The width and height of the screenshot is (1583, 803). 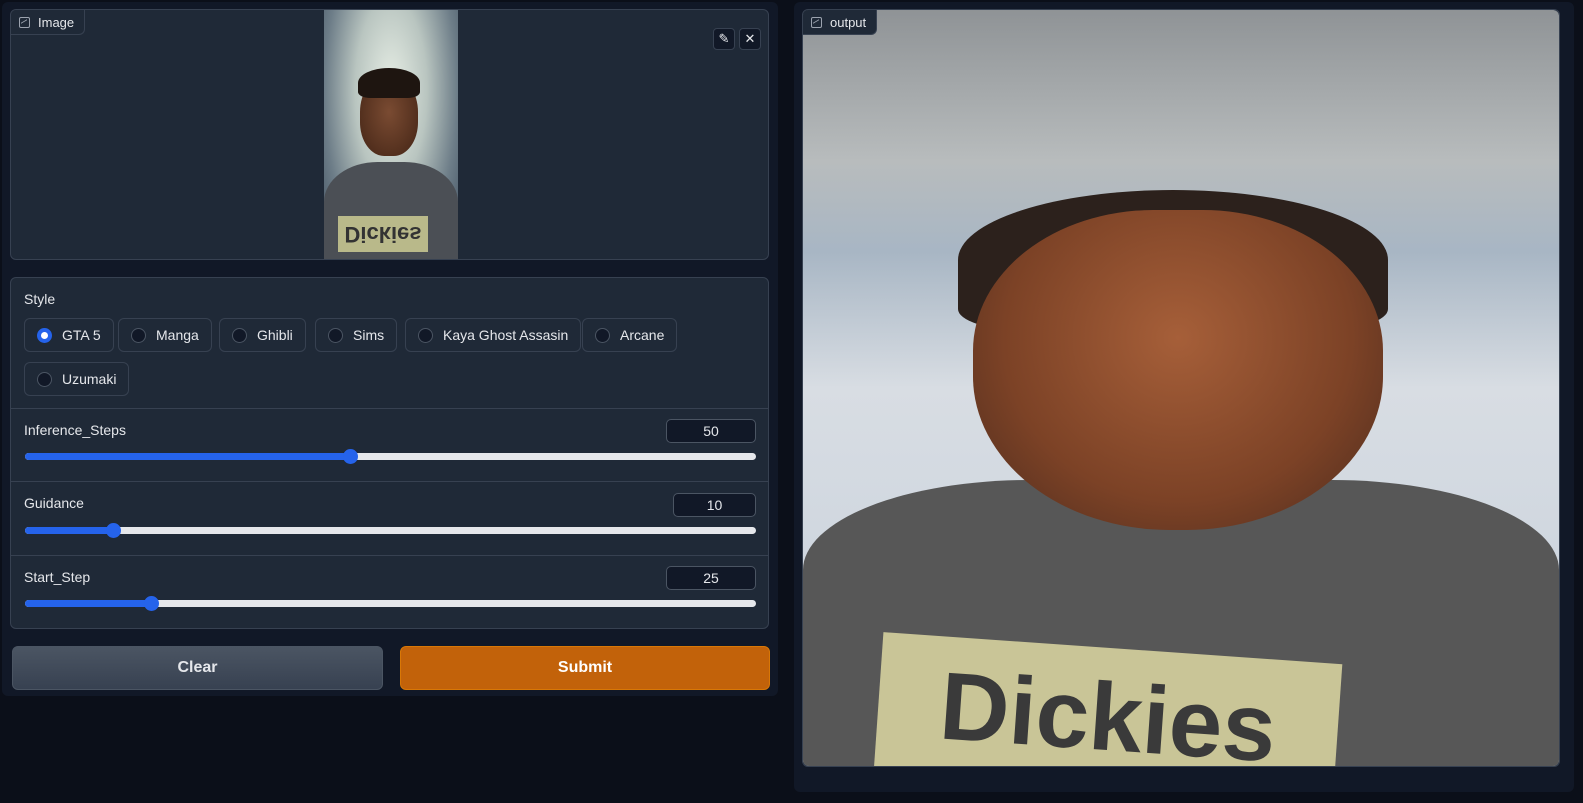 I want to click on inference-steps-label: Inference_Steps, so click(x=75, y=430).